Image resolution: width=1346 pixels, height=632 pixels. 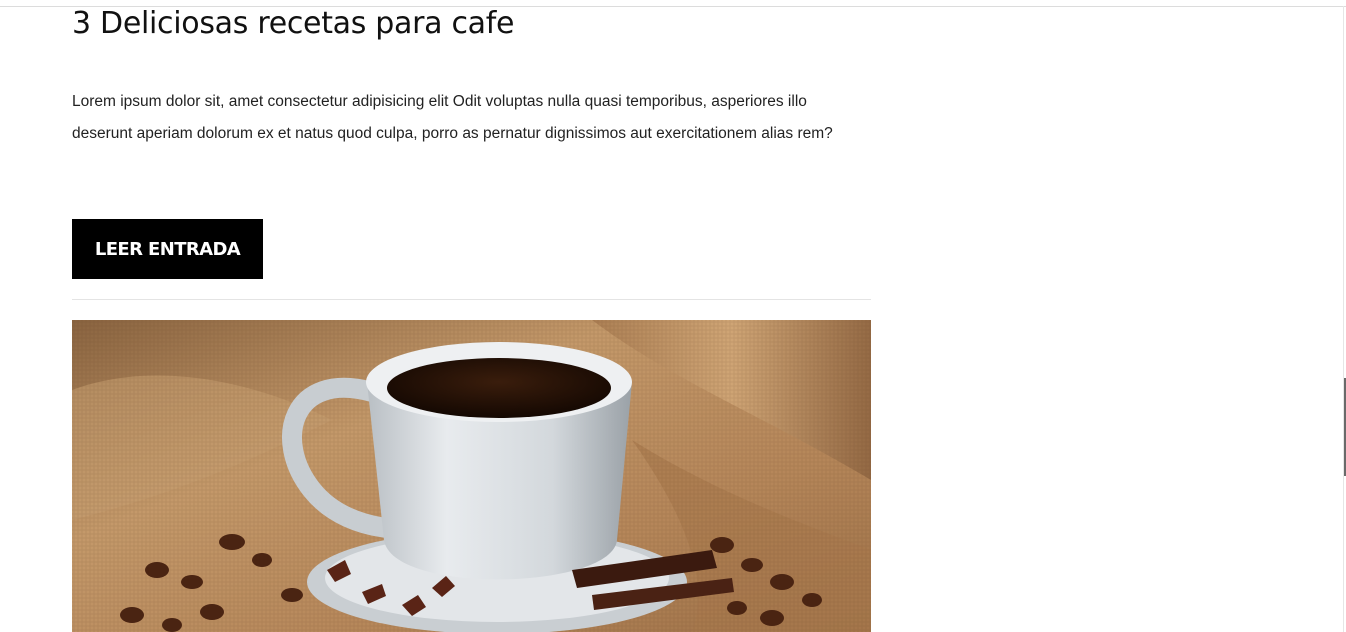 What do you see at coordinates (167, 249) in the screenshot?
I see `read-post-button: LEER ENTRADA` at bounding box center [167, 249].